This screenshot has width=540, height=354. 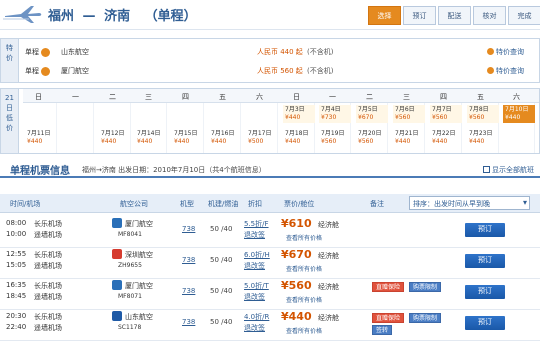 What do you see at coordinates (113, 133) in the screenshot?
I see `calendar-date: 7月12日` at bounding box center [113, 133].